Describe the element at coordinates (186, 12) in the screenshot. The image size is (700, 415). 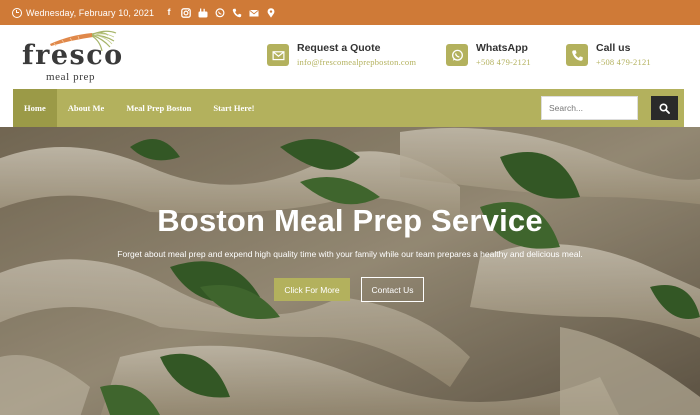
I see `instagram-icon` at that location.